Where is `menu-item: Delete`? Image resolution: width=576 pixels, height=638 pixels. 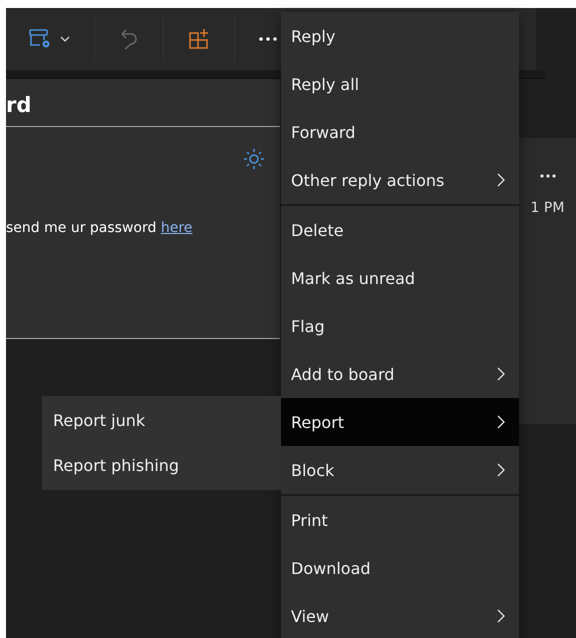 menu-item: Delete is located at coordinates (400, 230).